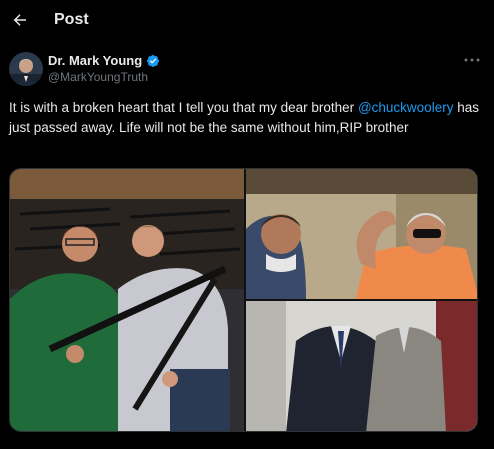 Image resolution: width=494 pixels, height=449 pixels. I want to click on mention-link: @chuckwoolery, so click(406, 107).